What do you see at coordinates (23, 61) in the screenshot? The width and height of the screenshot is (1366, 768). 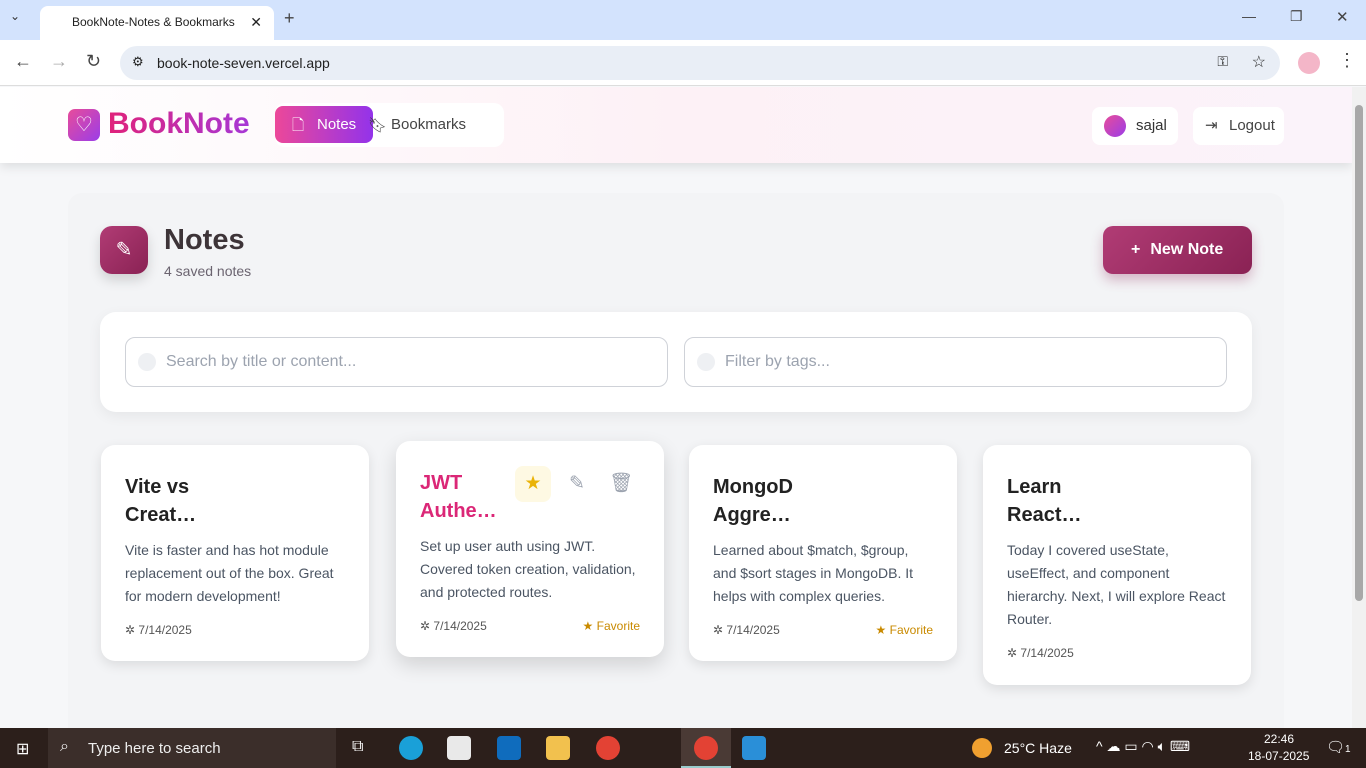 I see `back-icon: ←` at bounding box center [23, 61].